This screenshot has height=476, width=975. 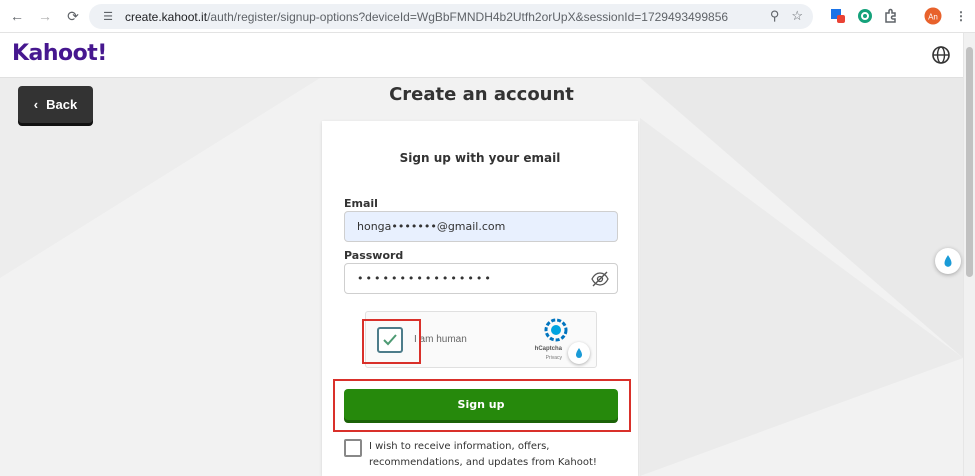 I want to click on captcha-label: I am human, so click(x=440, y=339).